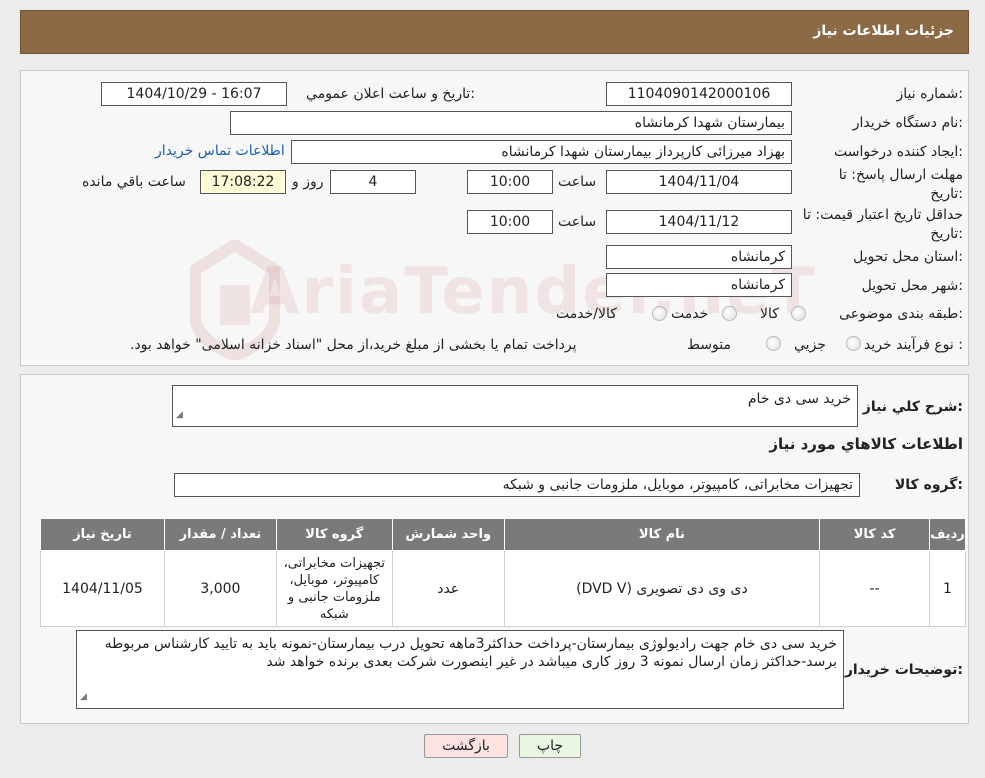 This screenshot has width=985, height=778. What do you see at coordinates (866, 444) in the screenshot?
I see `items-section-title: اطلاعات کالاهاي مورد نياز` at bounding box center [866, 444].